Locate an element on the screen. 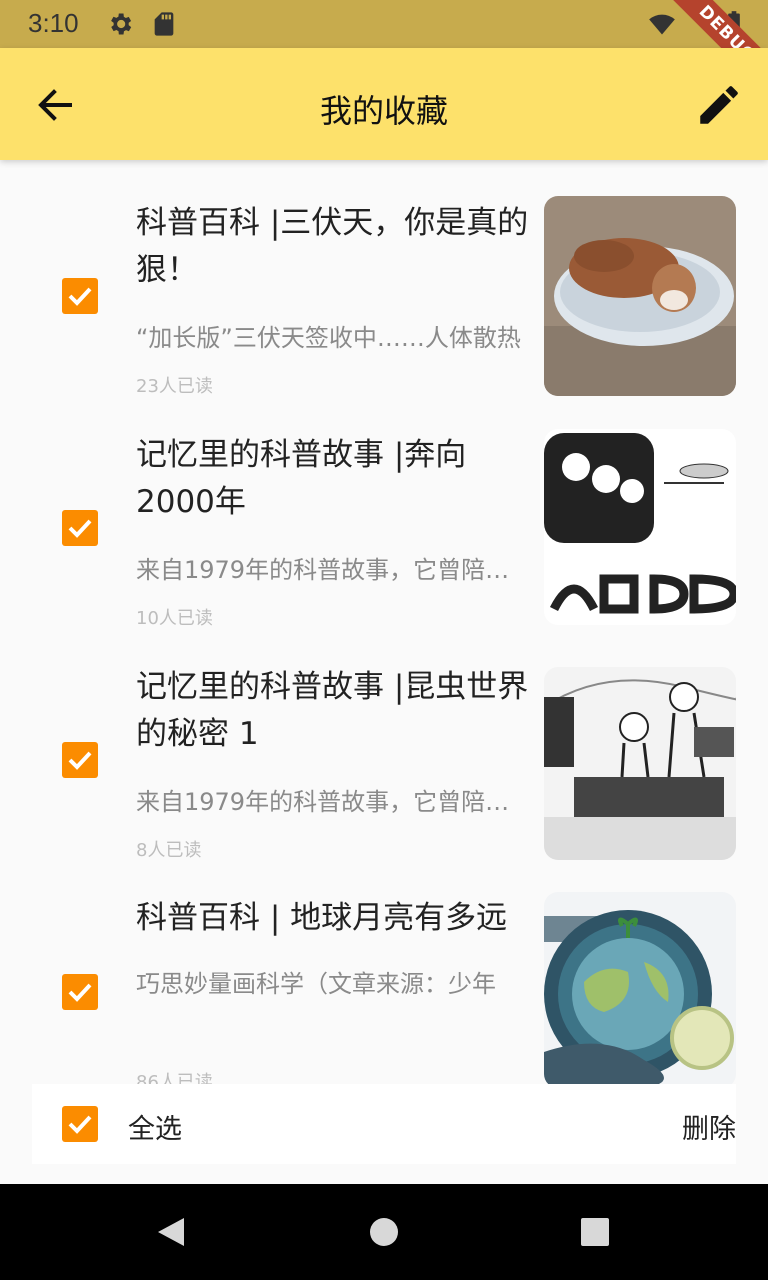  system-nav-bar is located at coordinates (384, 1232).